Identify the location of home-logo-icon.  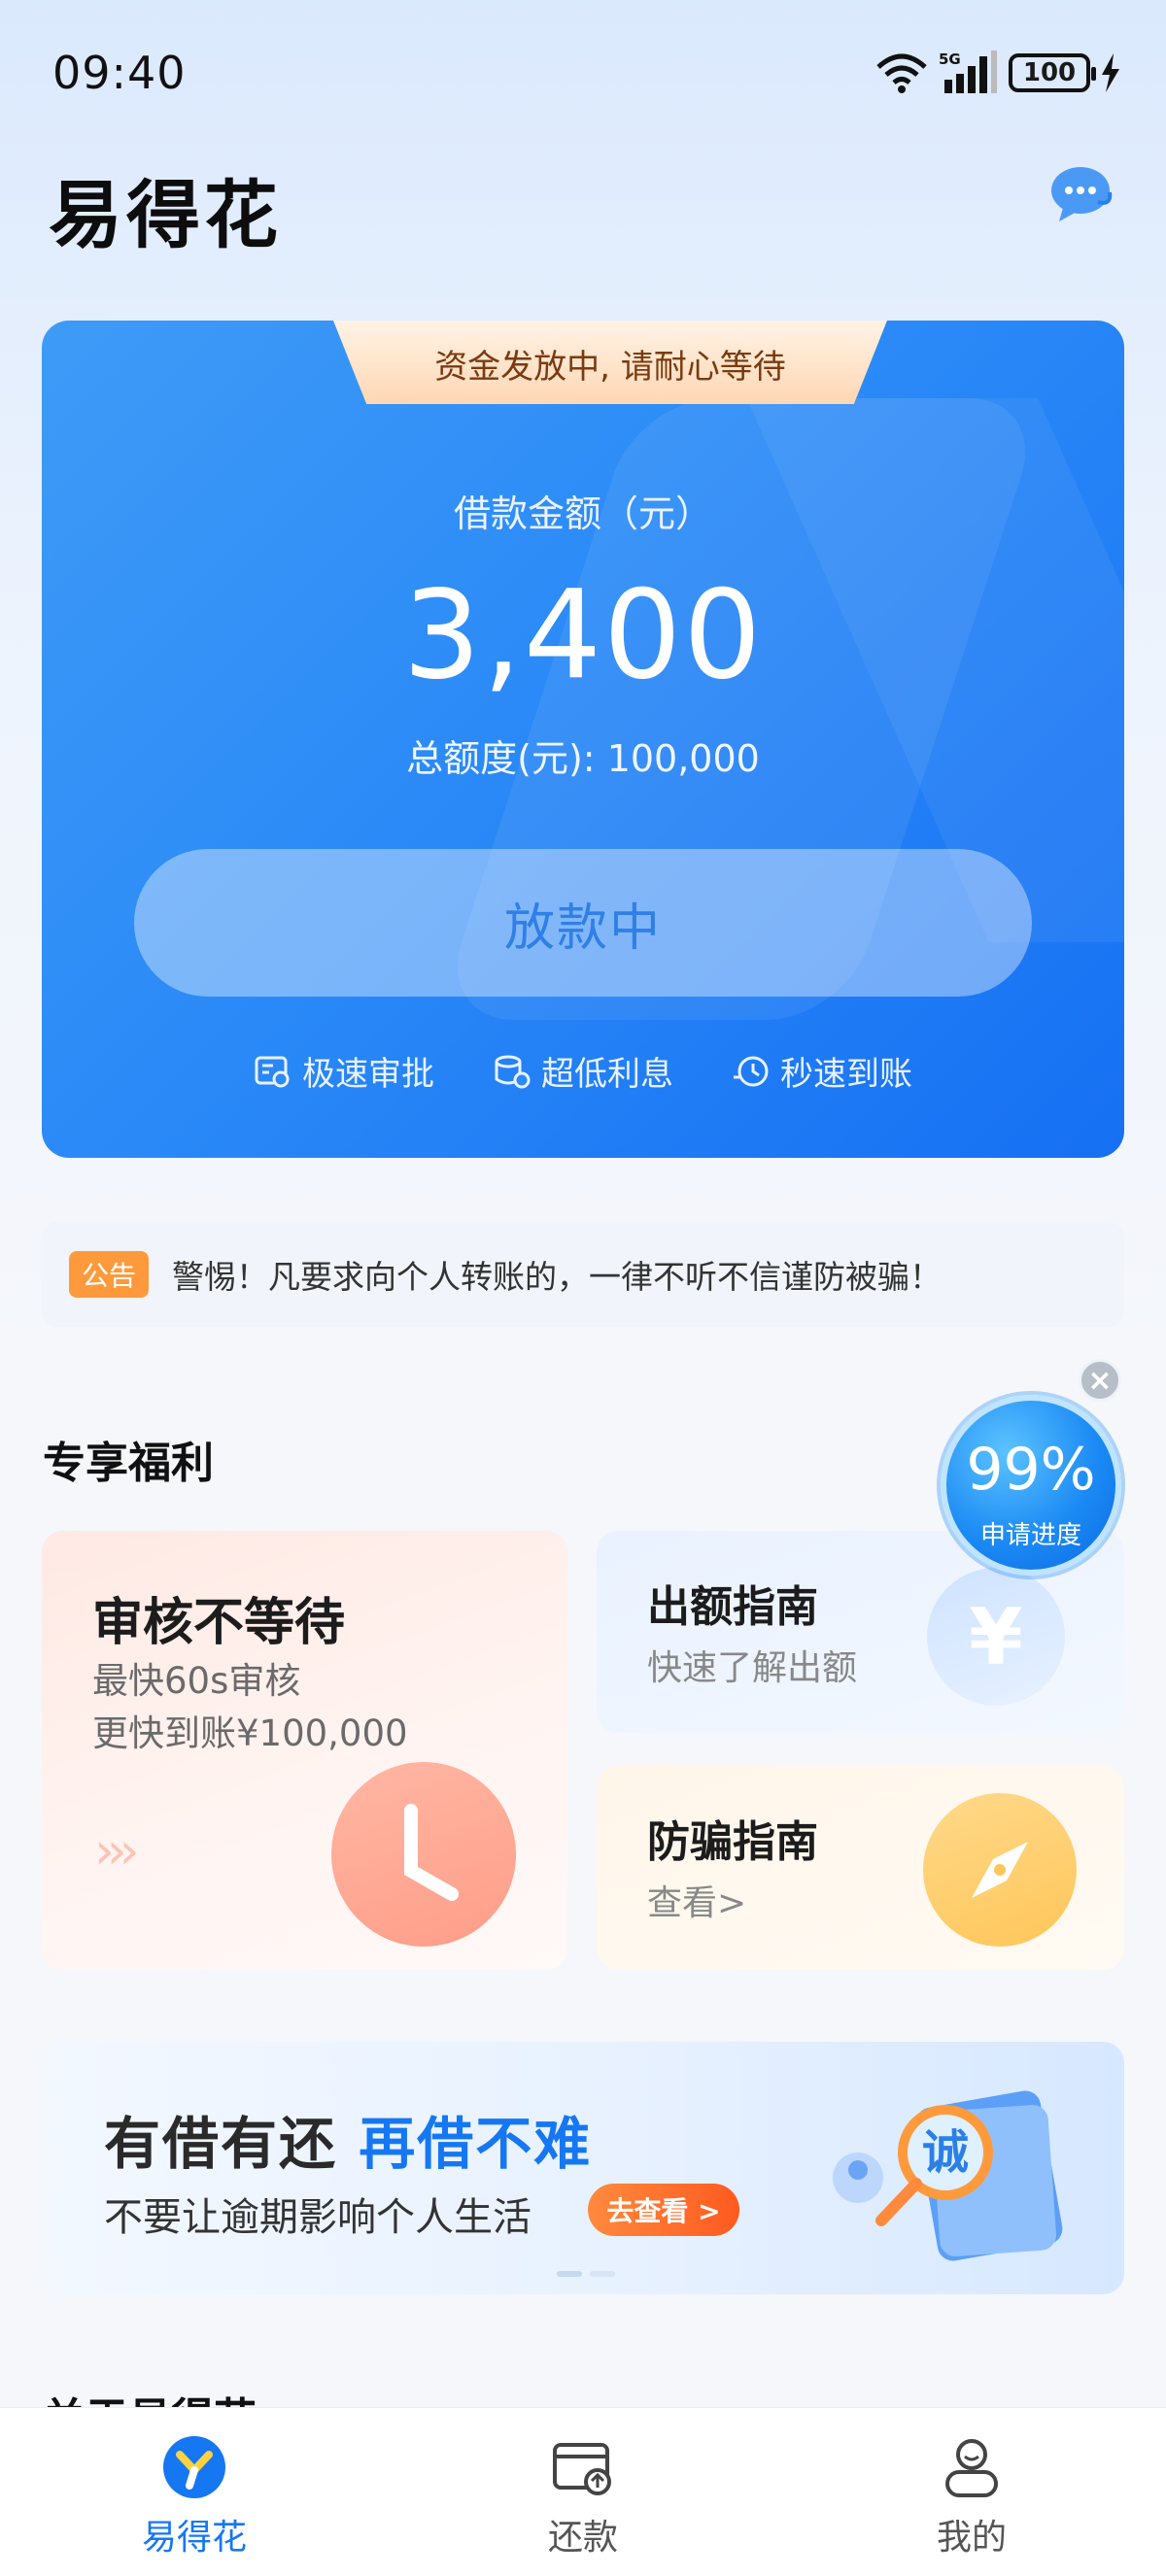
(194, 2467).